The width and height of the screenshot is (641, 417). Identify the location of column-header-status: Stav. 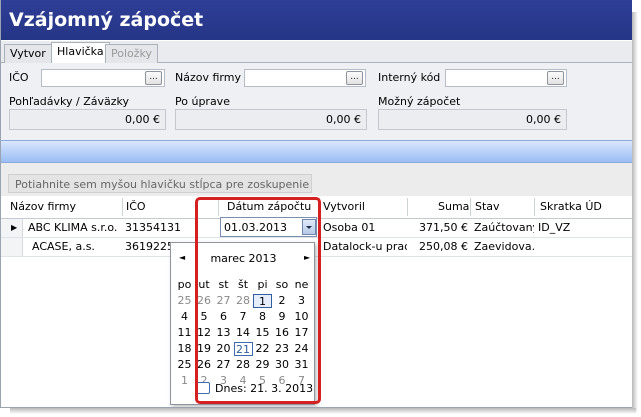
(487, 208).